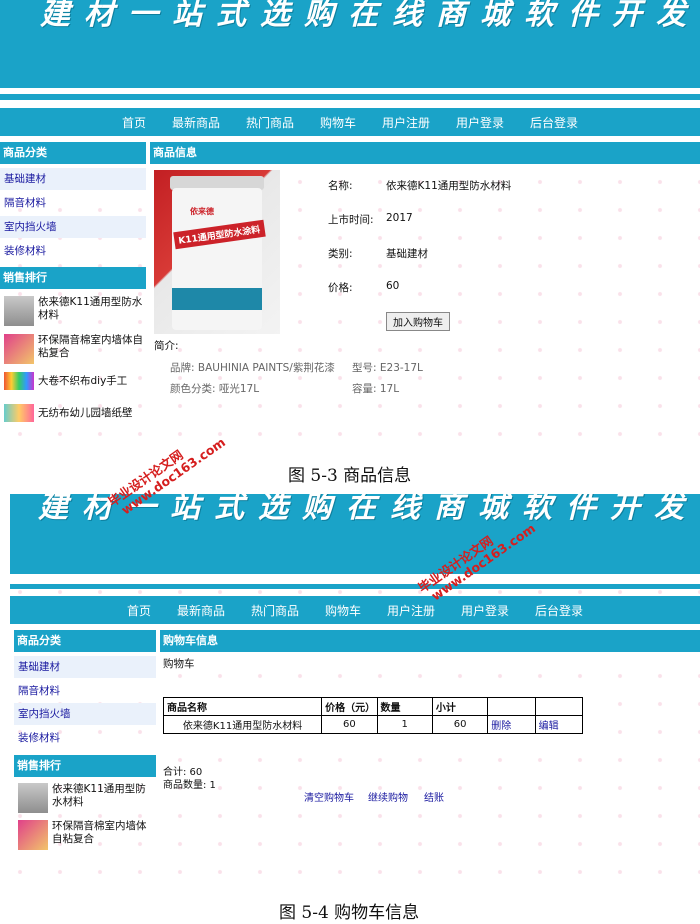 The height and width of the screenshot is (924, 700). Describe the element at coordinates (252, 368) in the screenshot. I see `spec-brand: 品牌: BAUHINIA PAINTS/紫荆花漆` at that location.